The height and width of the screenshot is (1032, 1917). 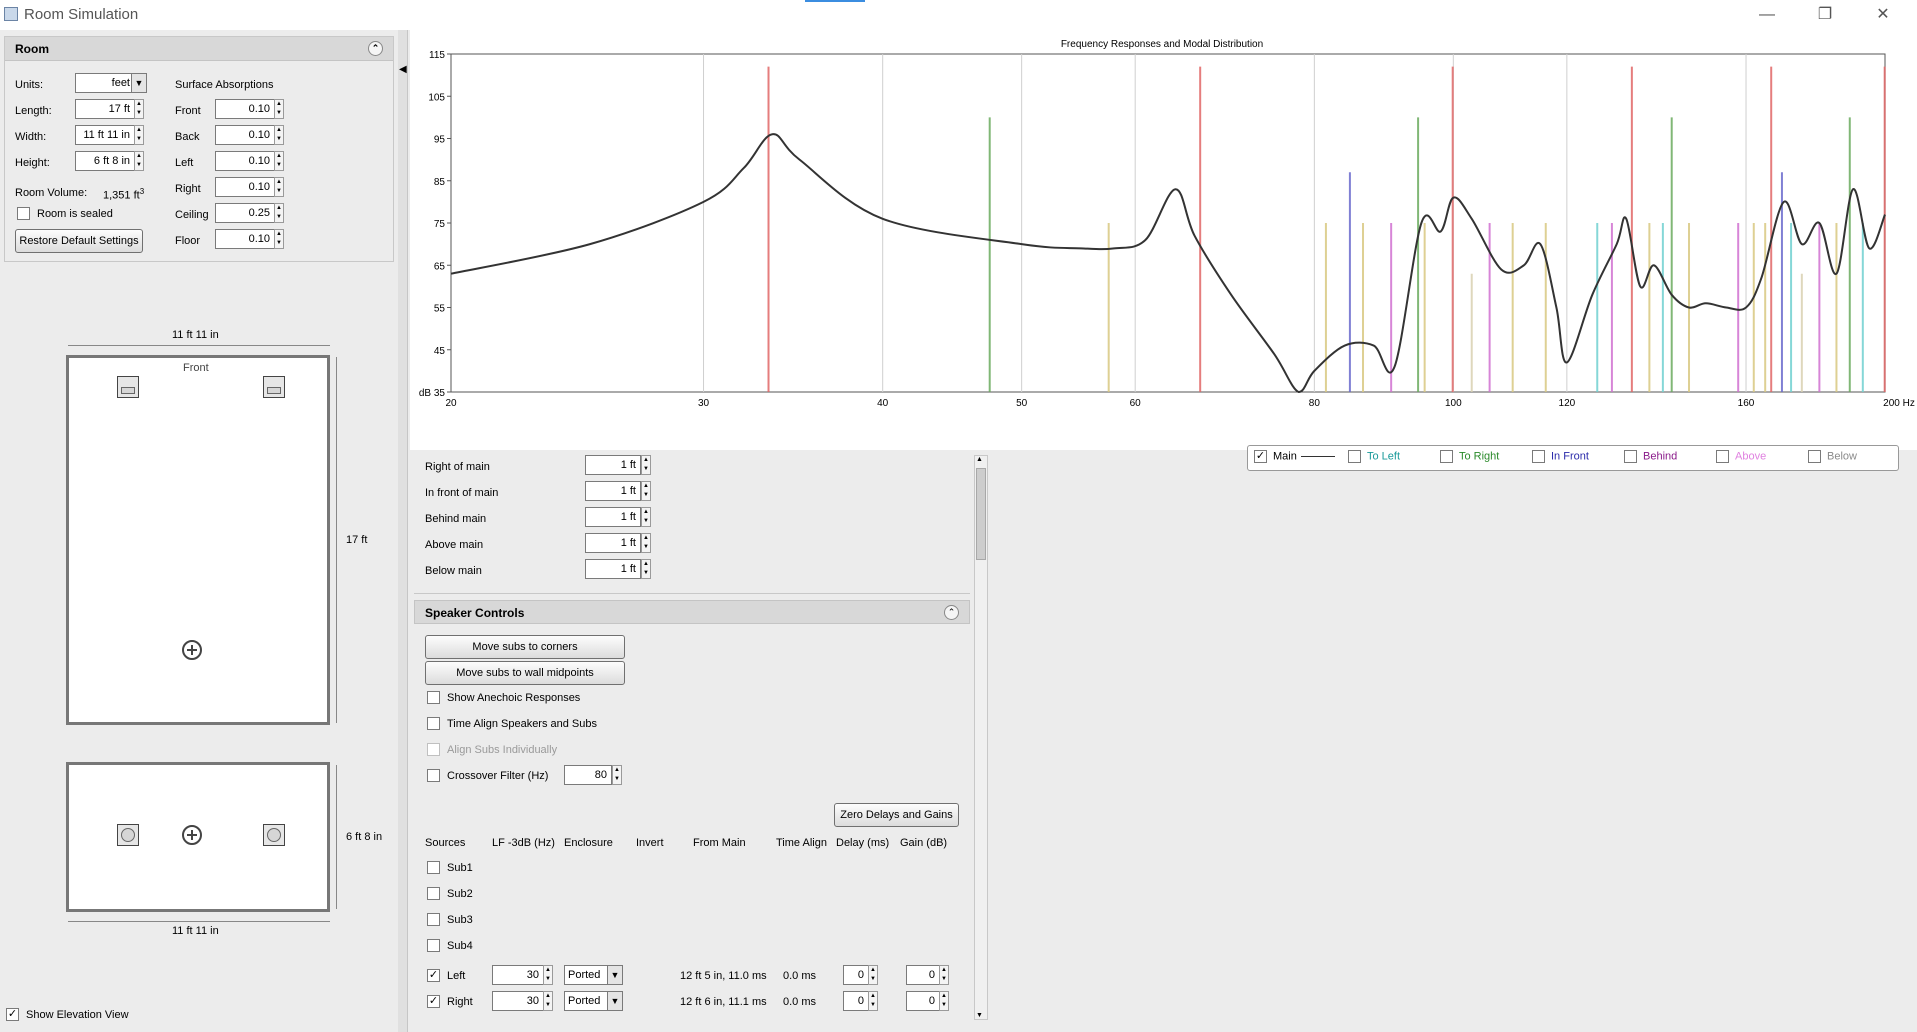 What do you see at coordinates (704, 403) in the screenshot?
I see `x-tick-label: 30` at bounding box center [704, 403].